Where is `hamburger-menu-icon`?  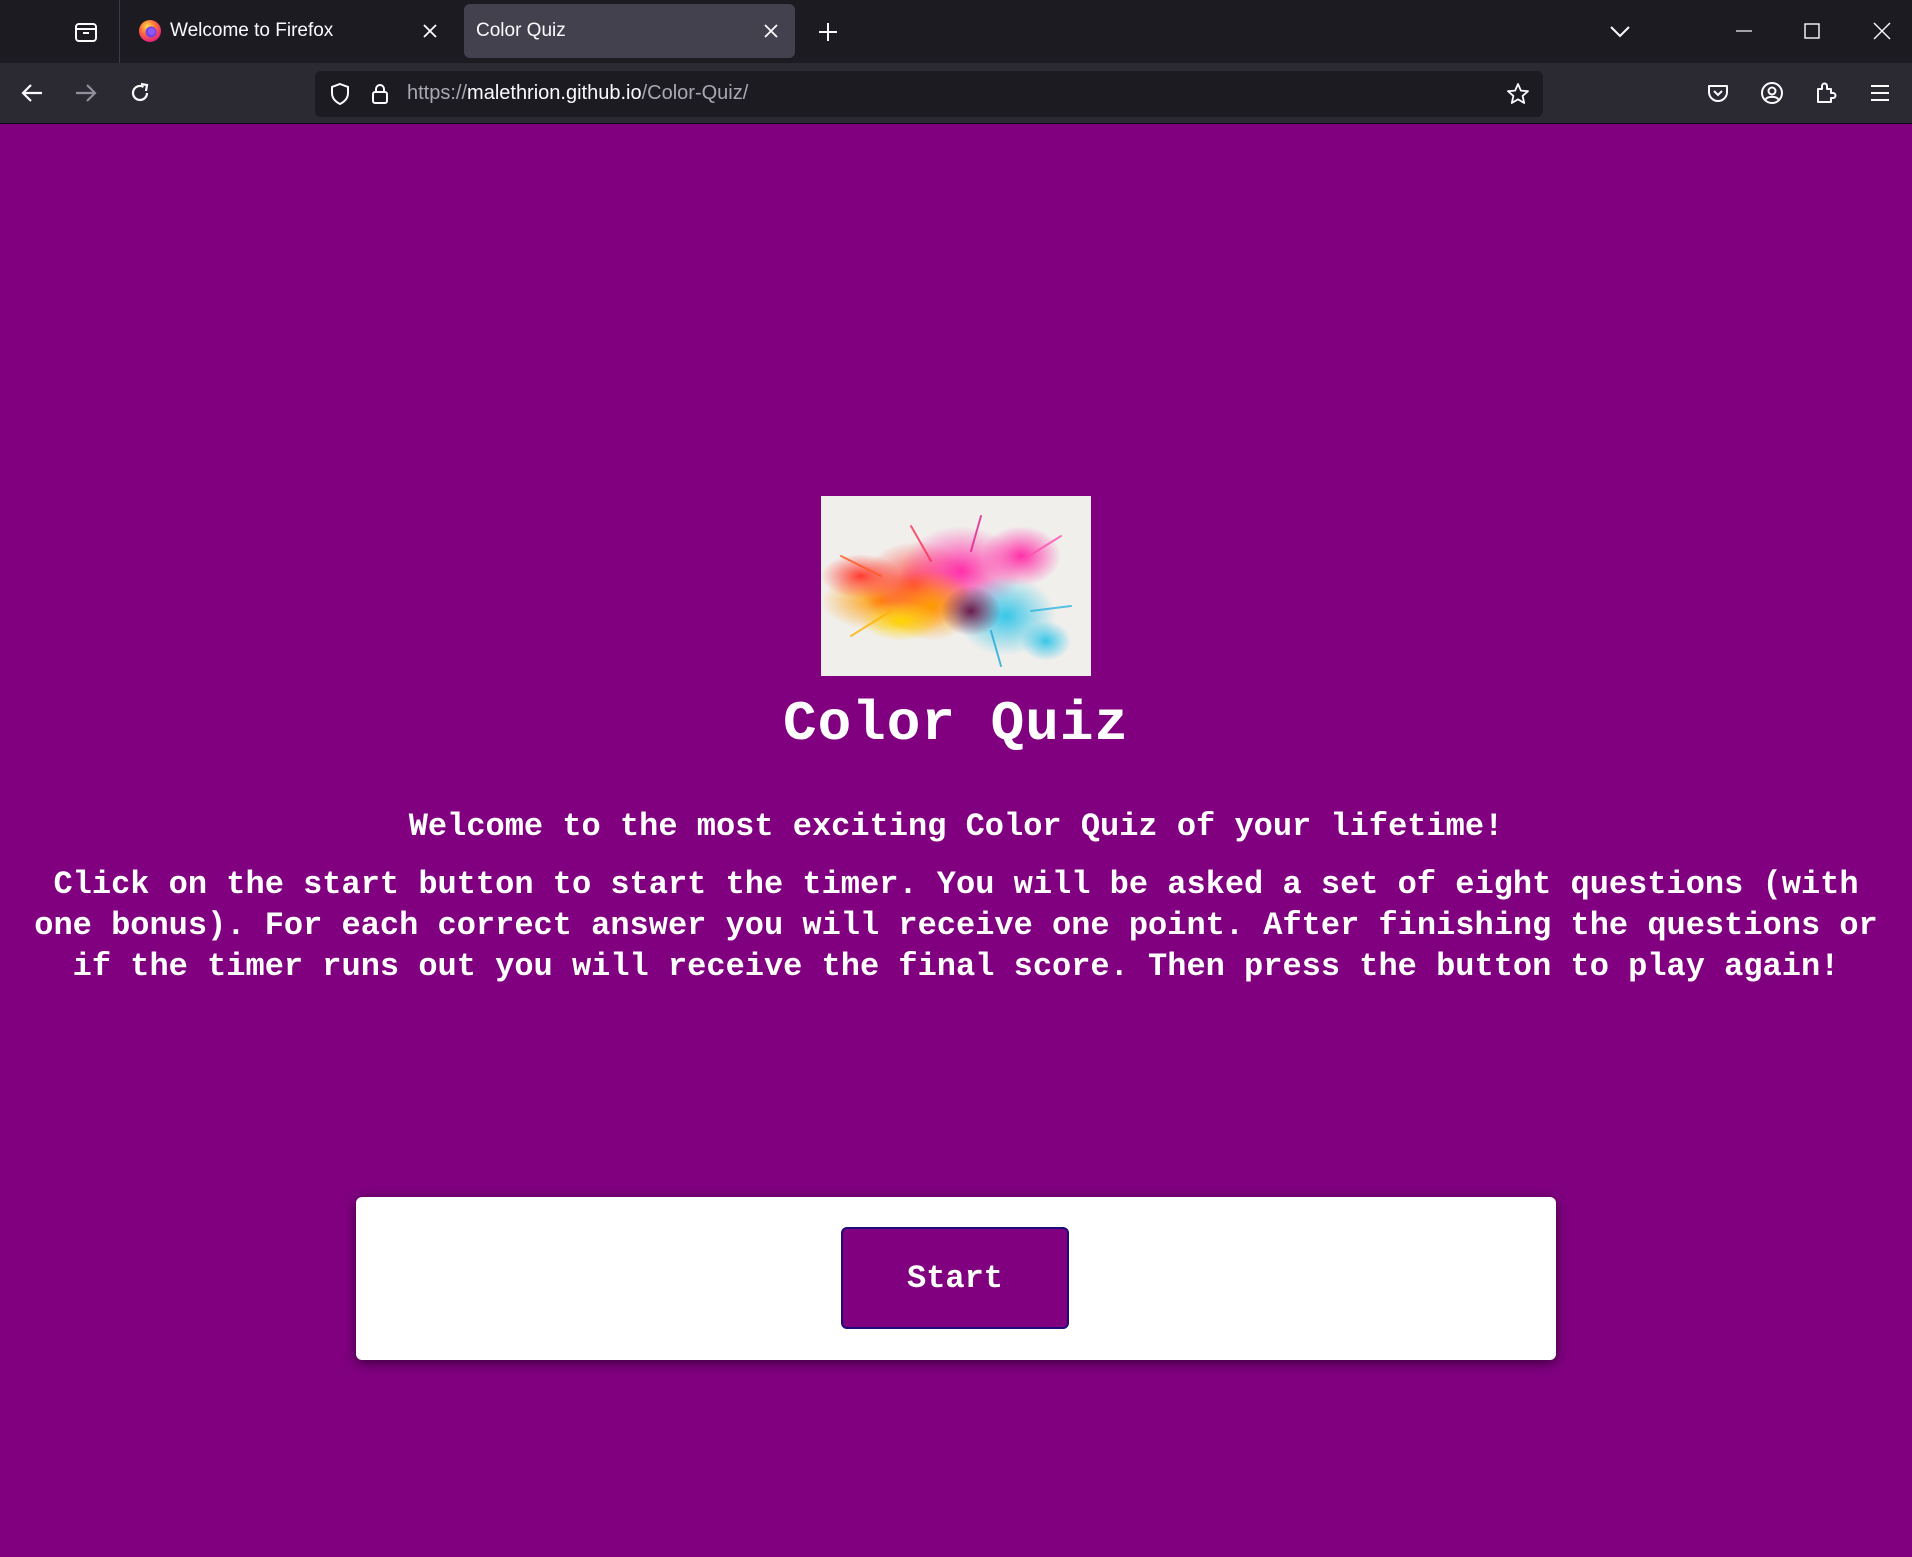
hamburger-menu-icon is located at coordinates (1880, 93).